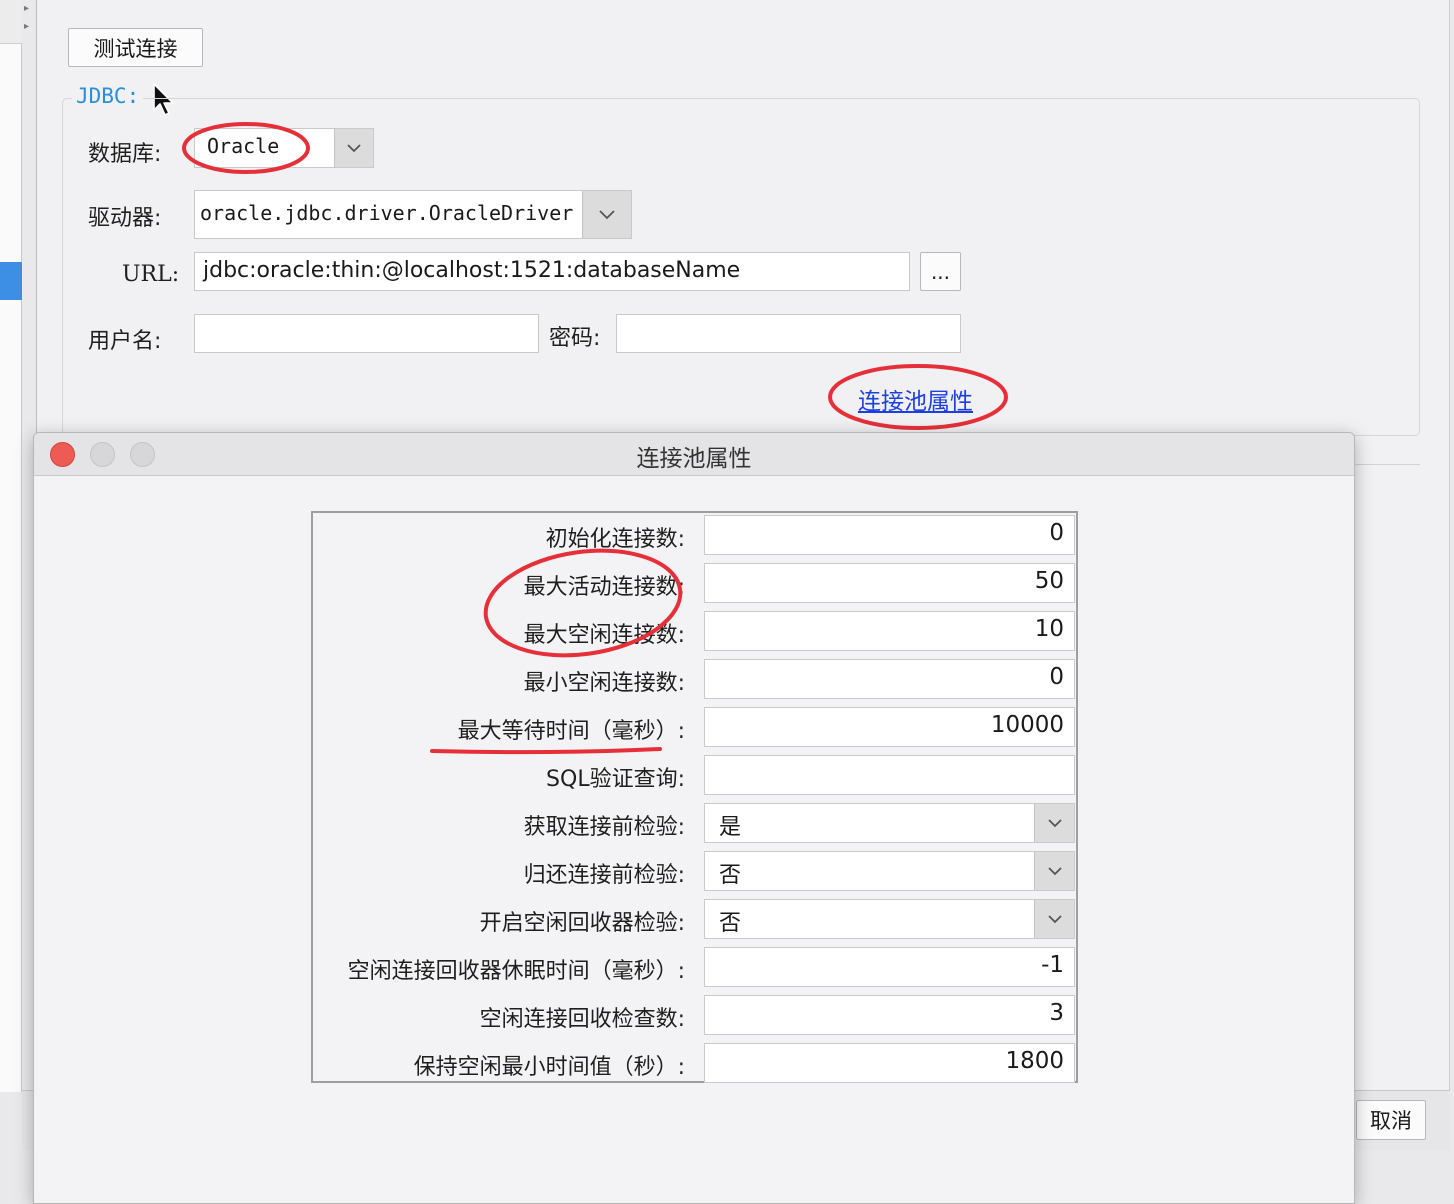 The width and height of the screenshot is (1454, 1204). I want to click on prop-row-min-evictable-idle-time: 保持空闲最小时间值（秒）: 1800, so click(694, 1065).